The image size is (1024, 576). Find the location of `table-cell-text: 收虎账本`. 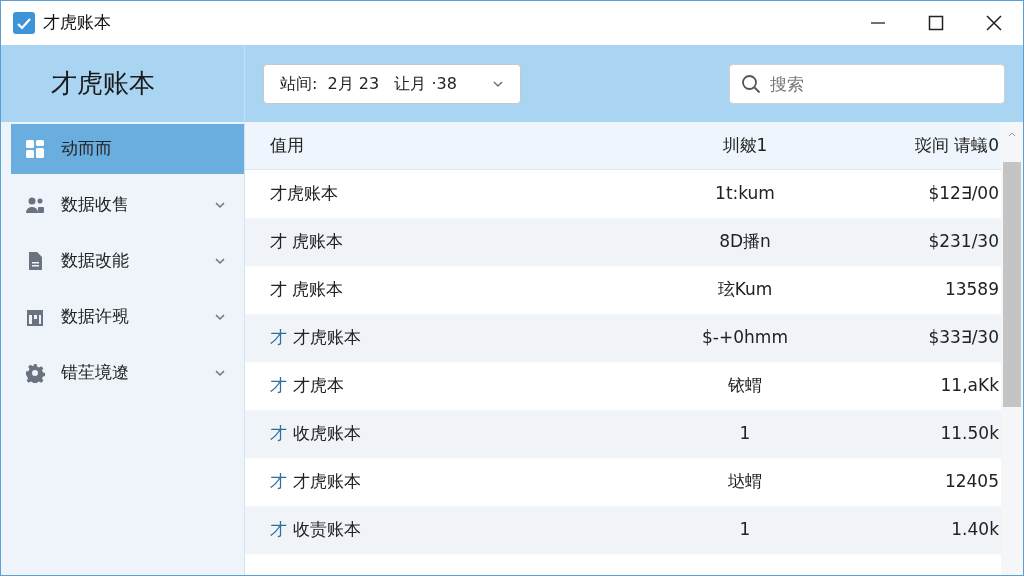

table-cell-text: 收虎账本 is located at coordinates (327, 434).